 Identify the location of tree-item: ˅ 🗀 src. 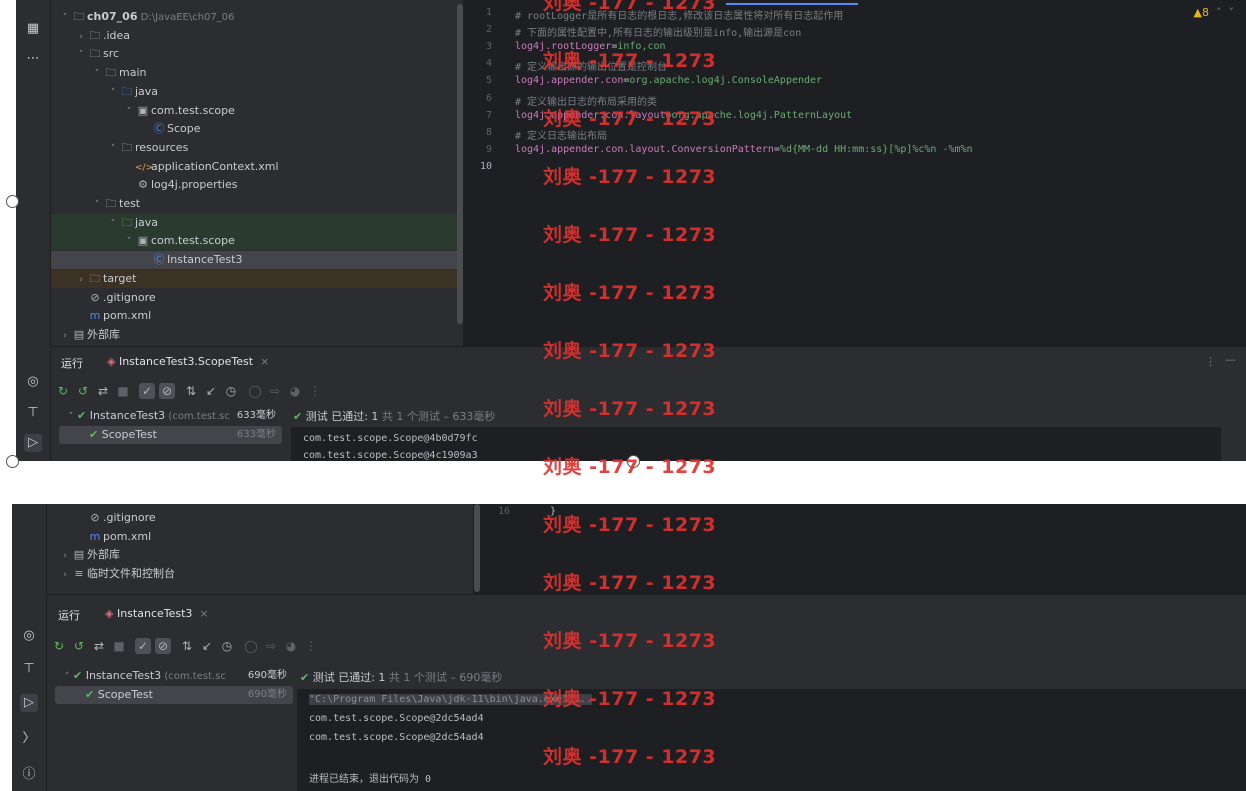
(257, 54).